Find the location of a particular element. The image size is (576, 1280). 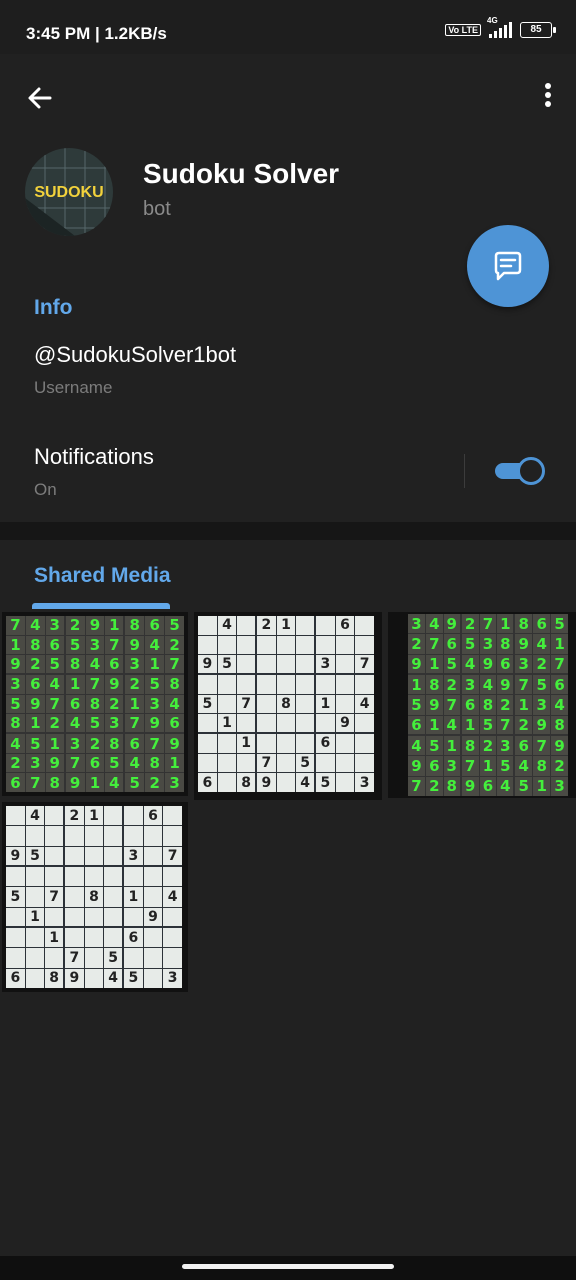

avatar: SUDOKU is located at coordinates (69, 192).